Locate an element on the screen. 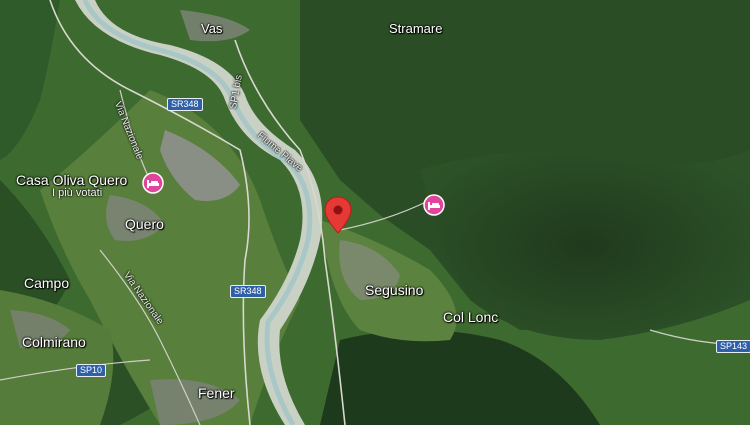 The image size is (750, 425). road-shield-sr348-top: SR348 is located at coordinates (185, 104).